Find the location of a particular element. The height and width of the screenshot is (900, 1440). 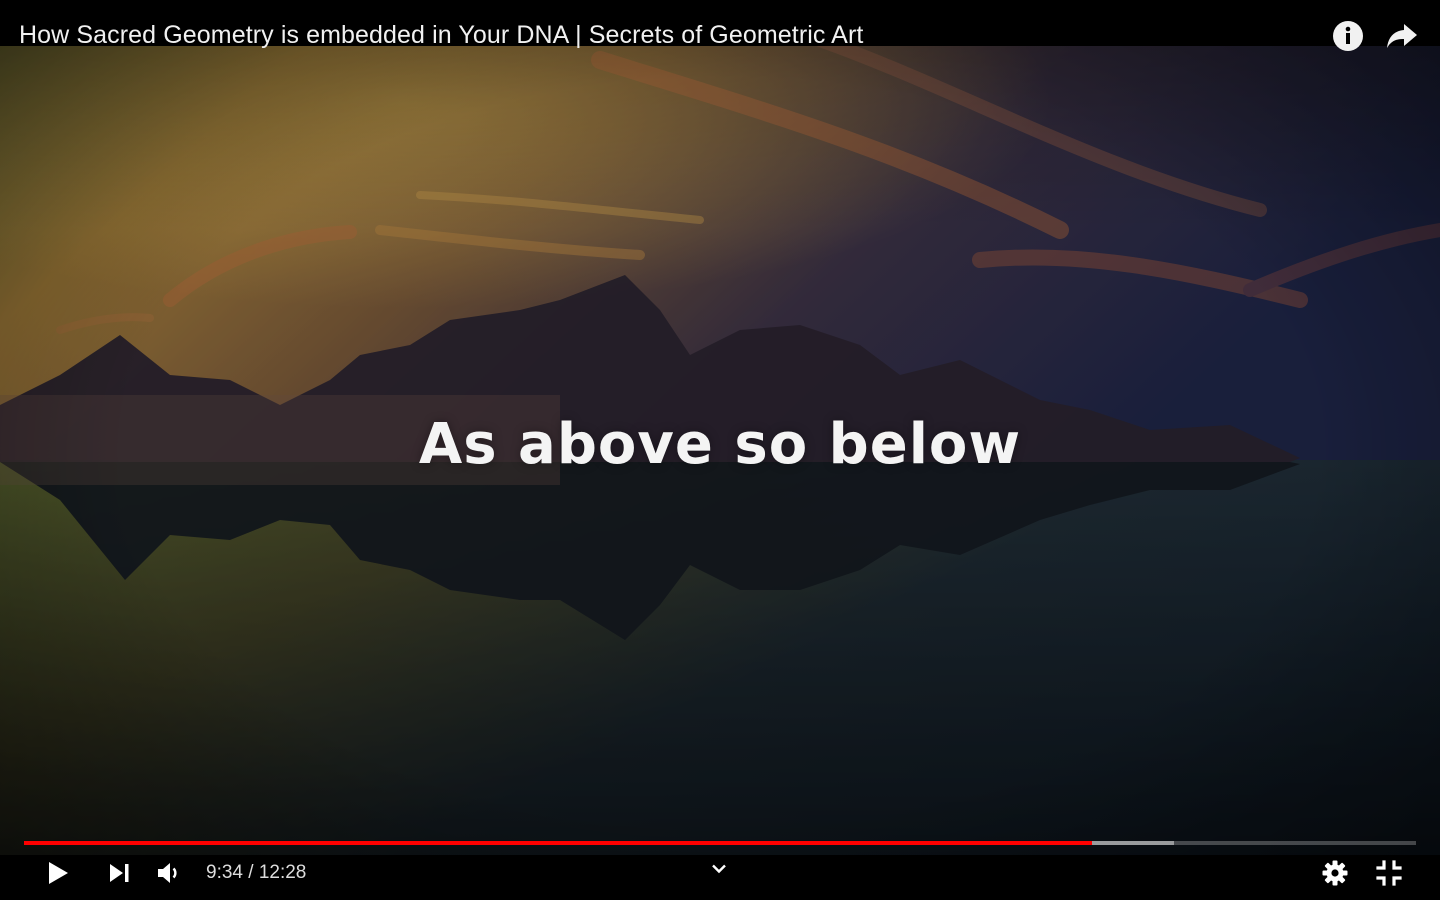

chapter-expand-button is located at coordinates (719, 869).